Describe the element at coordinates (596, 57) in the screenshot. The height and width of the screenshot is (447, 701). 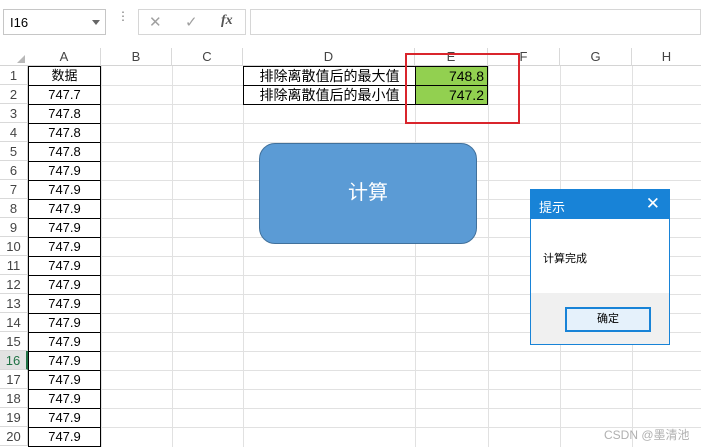
I see `column-header-g: G` at that location.